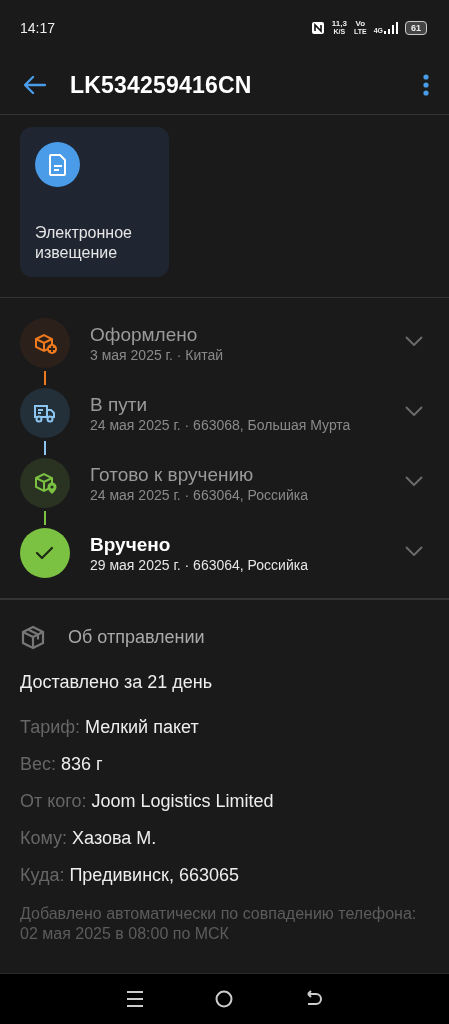 The image size is (449, 1024). I want to click on timeline-event: Готово к вручению 24 мая 2025 г. · 663064, Российка, so click(224, 493).